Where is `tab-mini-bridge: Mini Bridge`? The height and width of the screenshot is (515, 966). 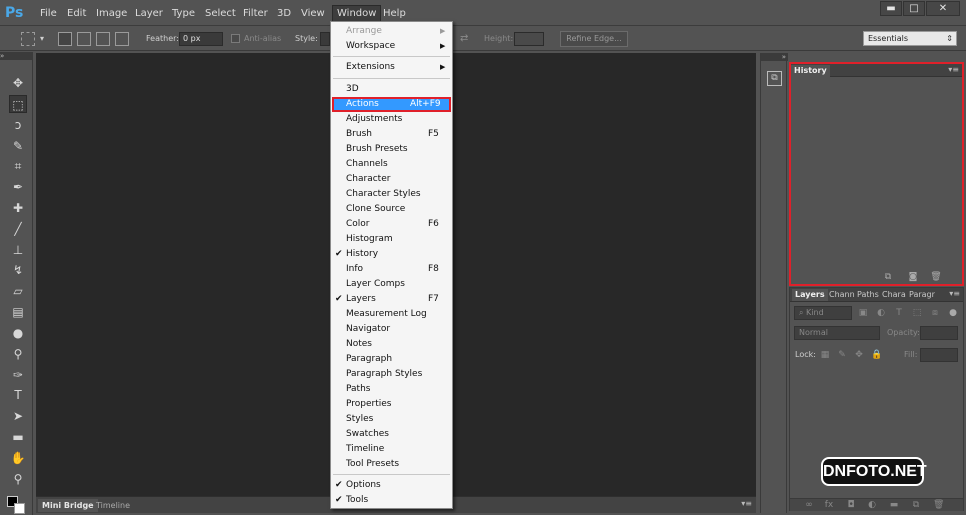
tab-mini-bridge: Mini Bridge is located at coordinates (68, 505).